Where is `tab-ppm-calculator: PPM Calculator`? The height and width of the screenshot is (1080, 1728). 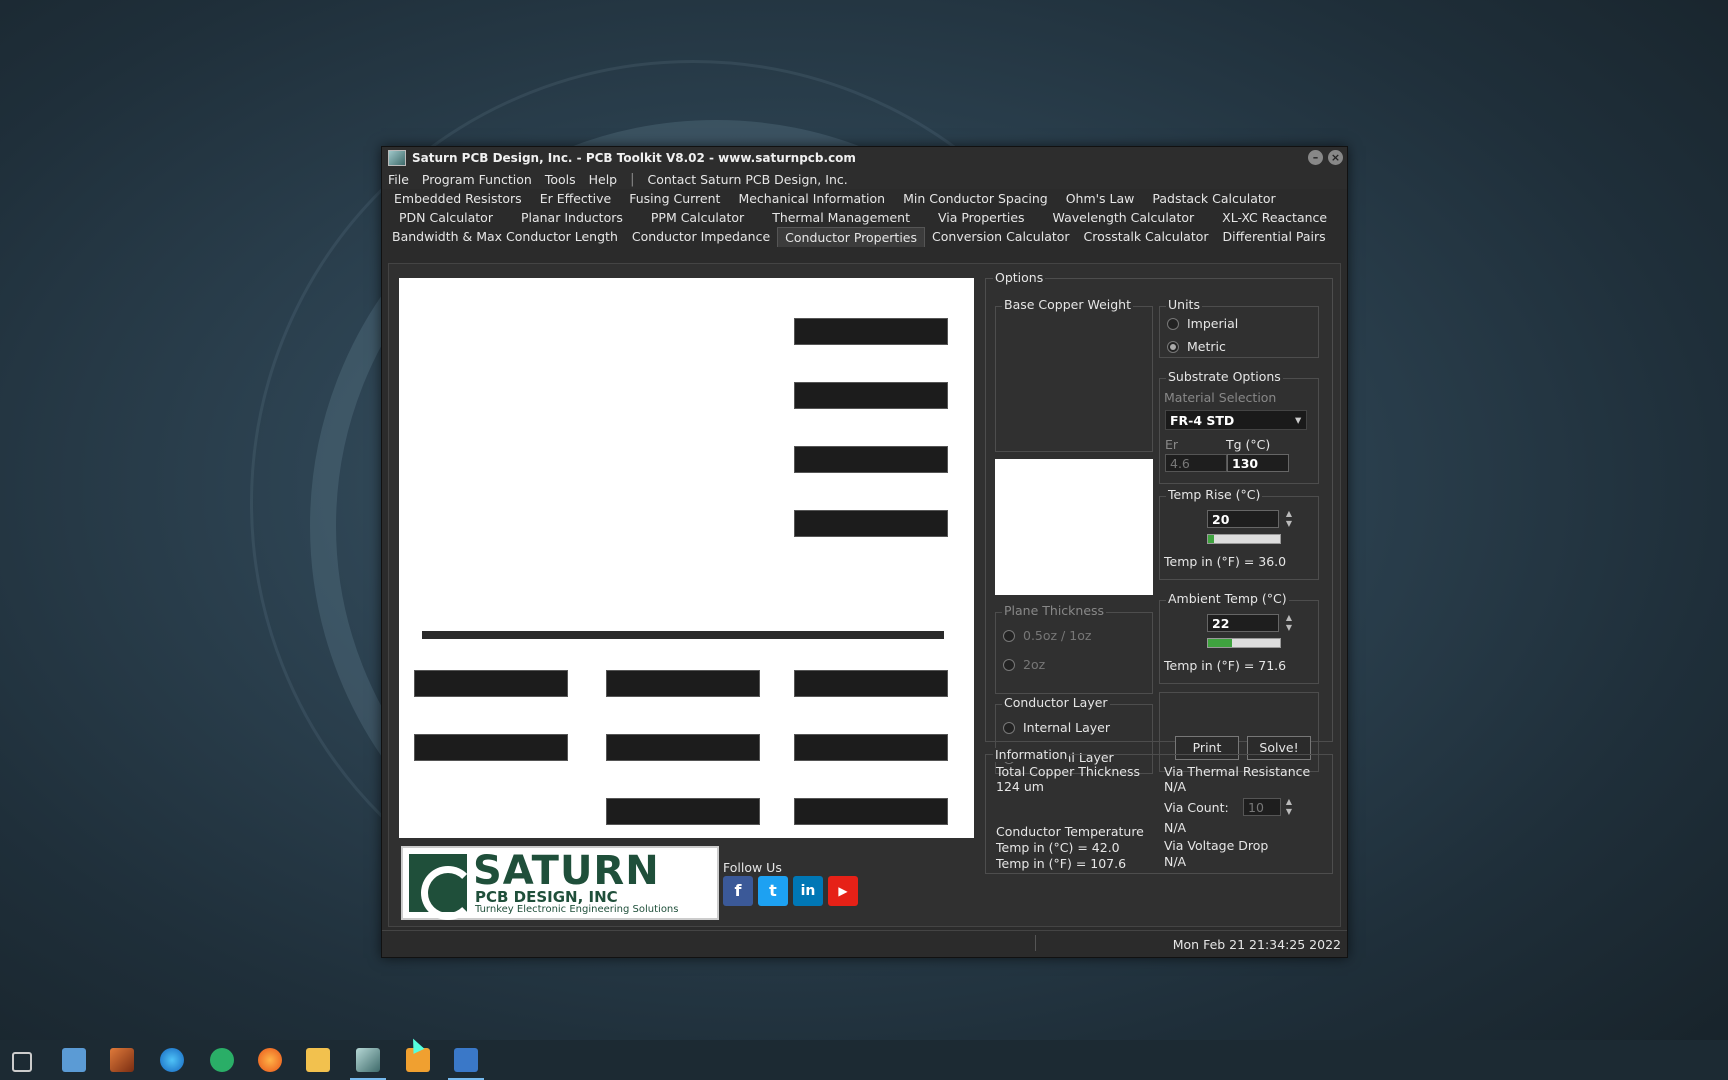
tab-ppm-calculator: PPM Calculator is located at coordinates (697, 217).